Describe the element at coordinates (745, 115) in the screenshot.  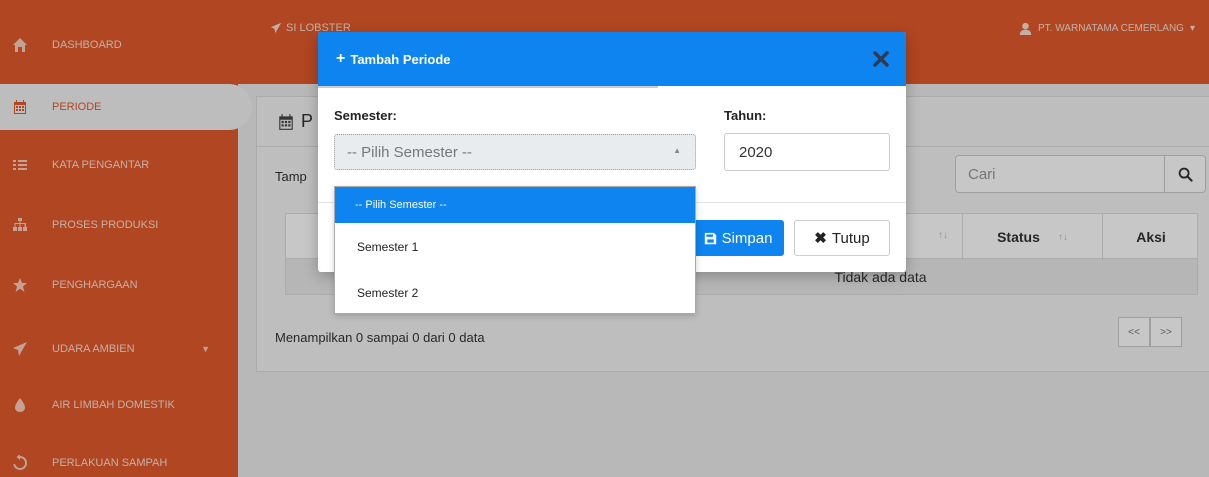
I see `tahun-label: Tahun:` at that location.